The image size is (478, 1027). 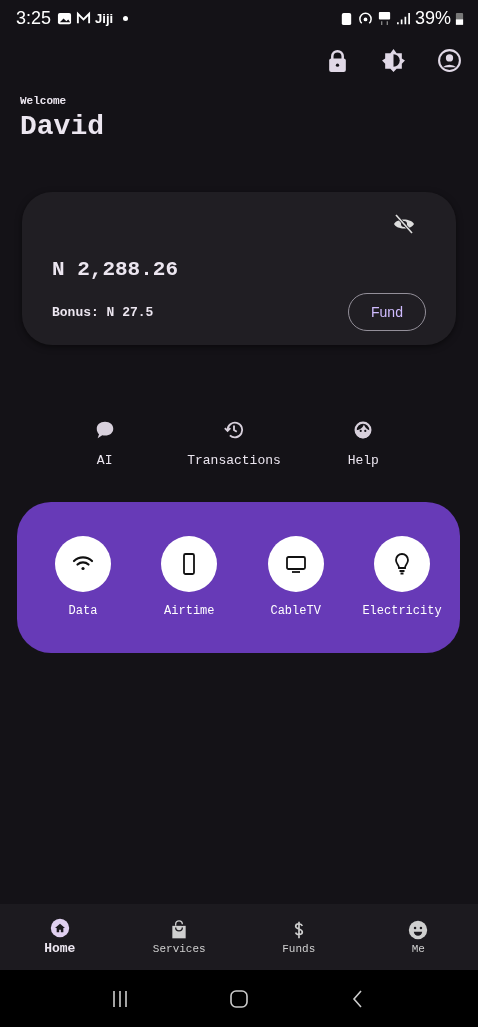 I want to click on app-notification-label: Jiji, so click(x=104, y=18).